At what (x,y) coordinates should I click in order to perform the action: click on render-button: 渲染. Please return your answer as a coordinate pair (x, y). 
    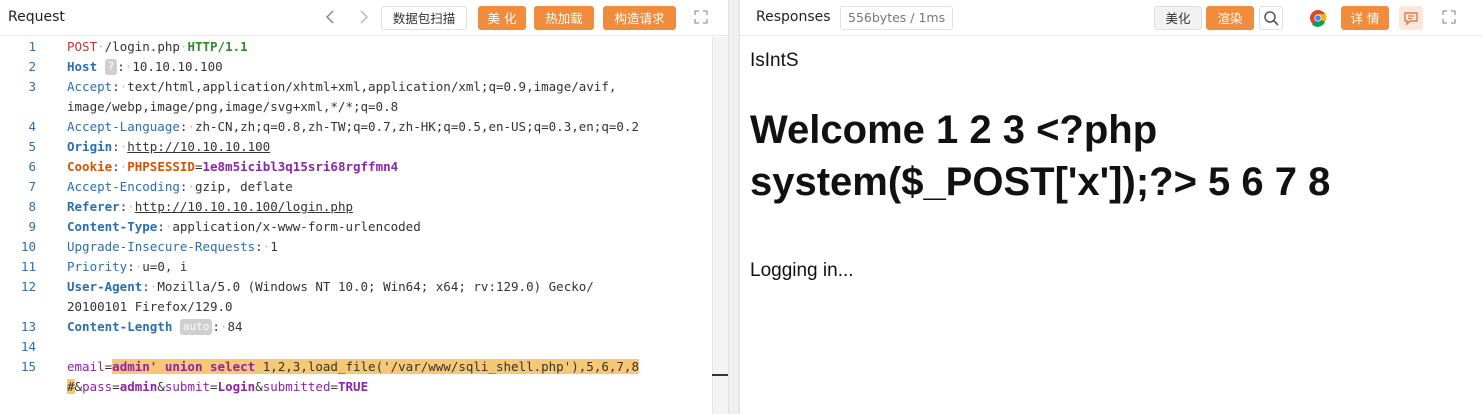
    Looking at the image, I should click on (1230, 18).